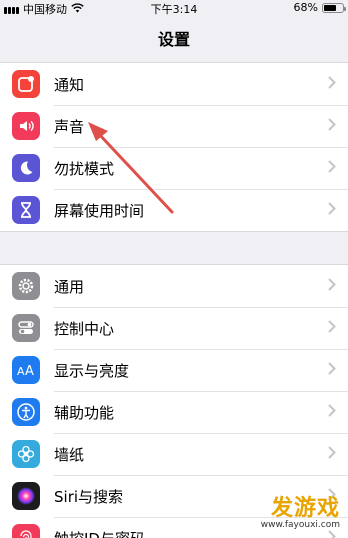 The image size is (348, 538). Describe the element at coordinates (84, 412) in the screenshot. I see `row-label: 辅助功能` at that location.